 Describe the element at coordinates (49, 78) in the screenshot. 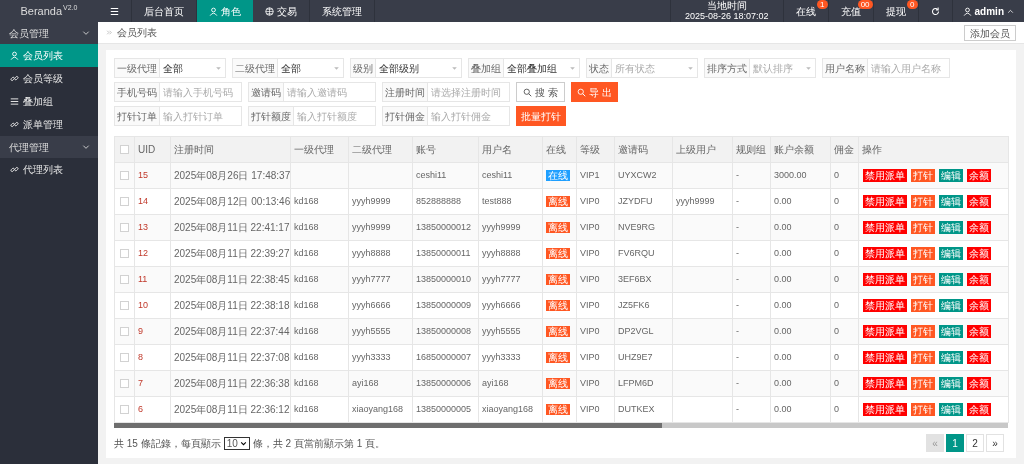

I see `sidebar-item: 会员等级` at that location.